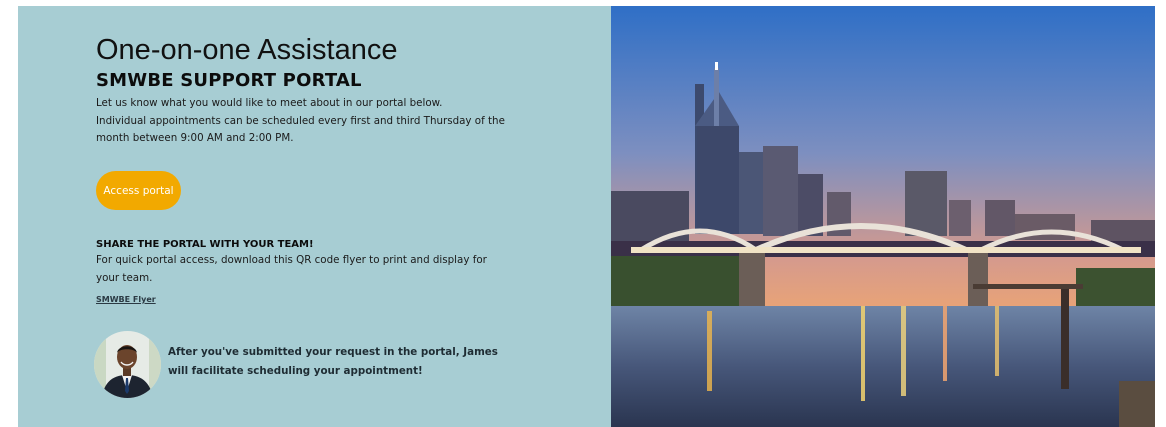 The width and height of the screenshot is (1166, 427). What do you see at coordinates (247, 50) in the screenshot?
I see `page-title: One-on-one Assistance` at bounding box center [247, 50].